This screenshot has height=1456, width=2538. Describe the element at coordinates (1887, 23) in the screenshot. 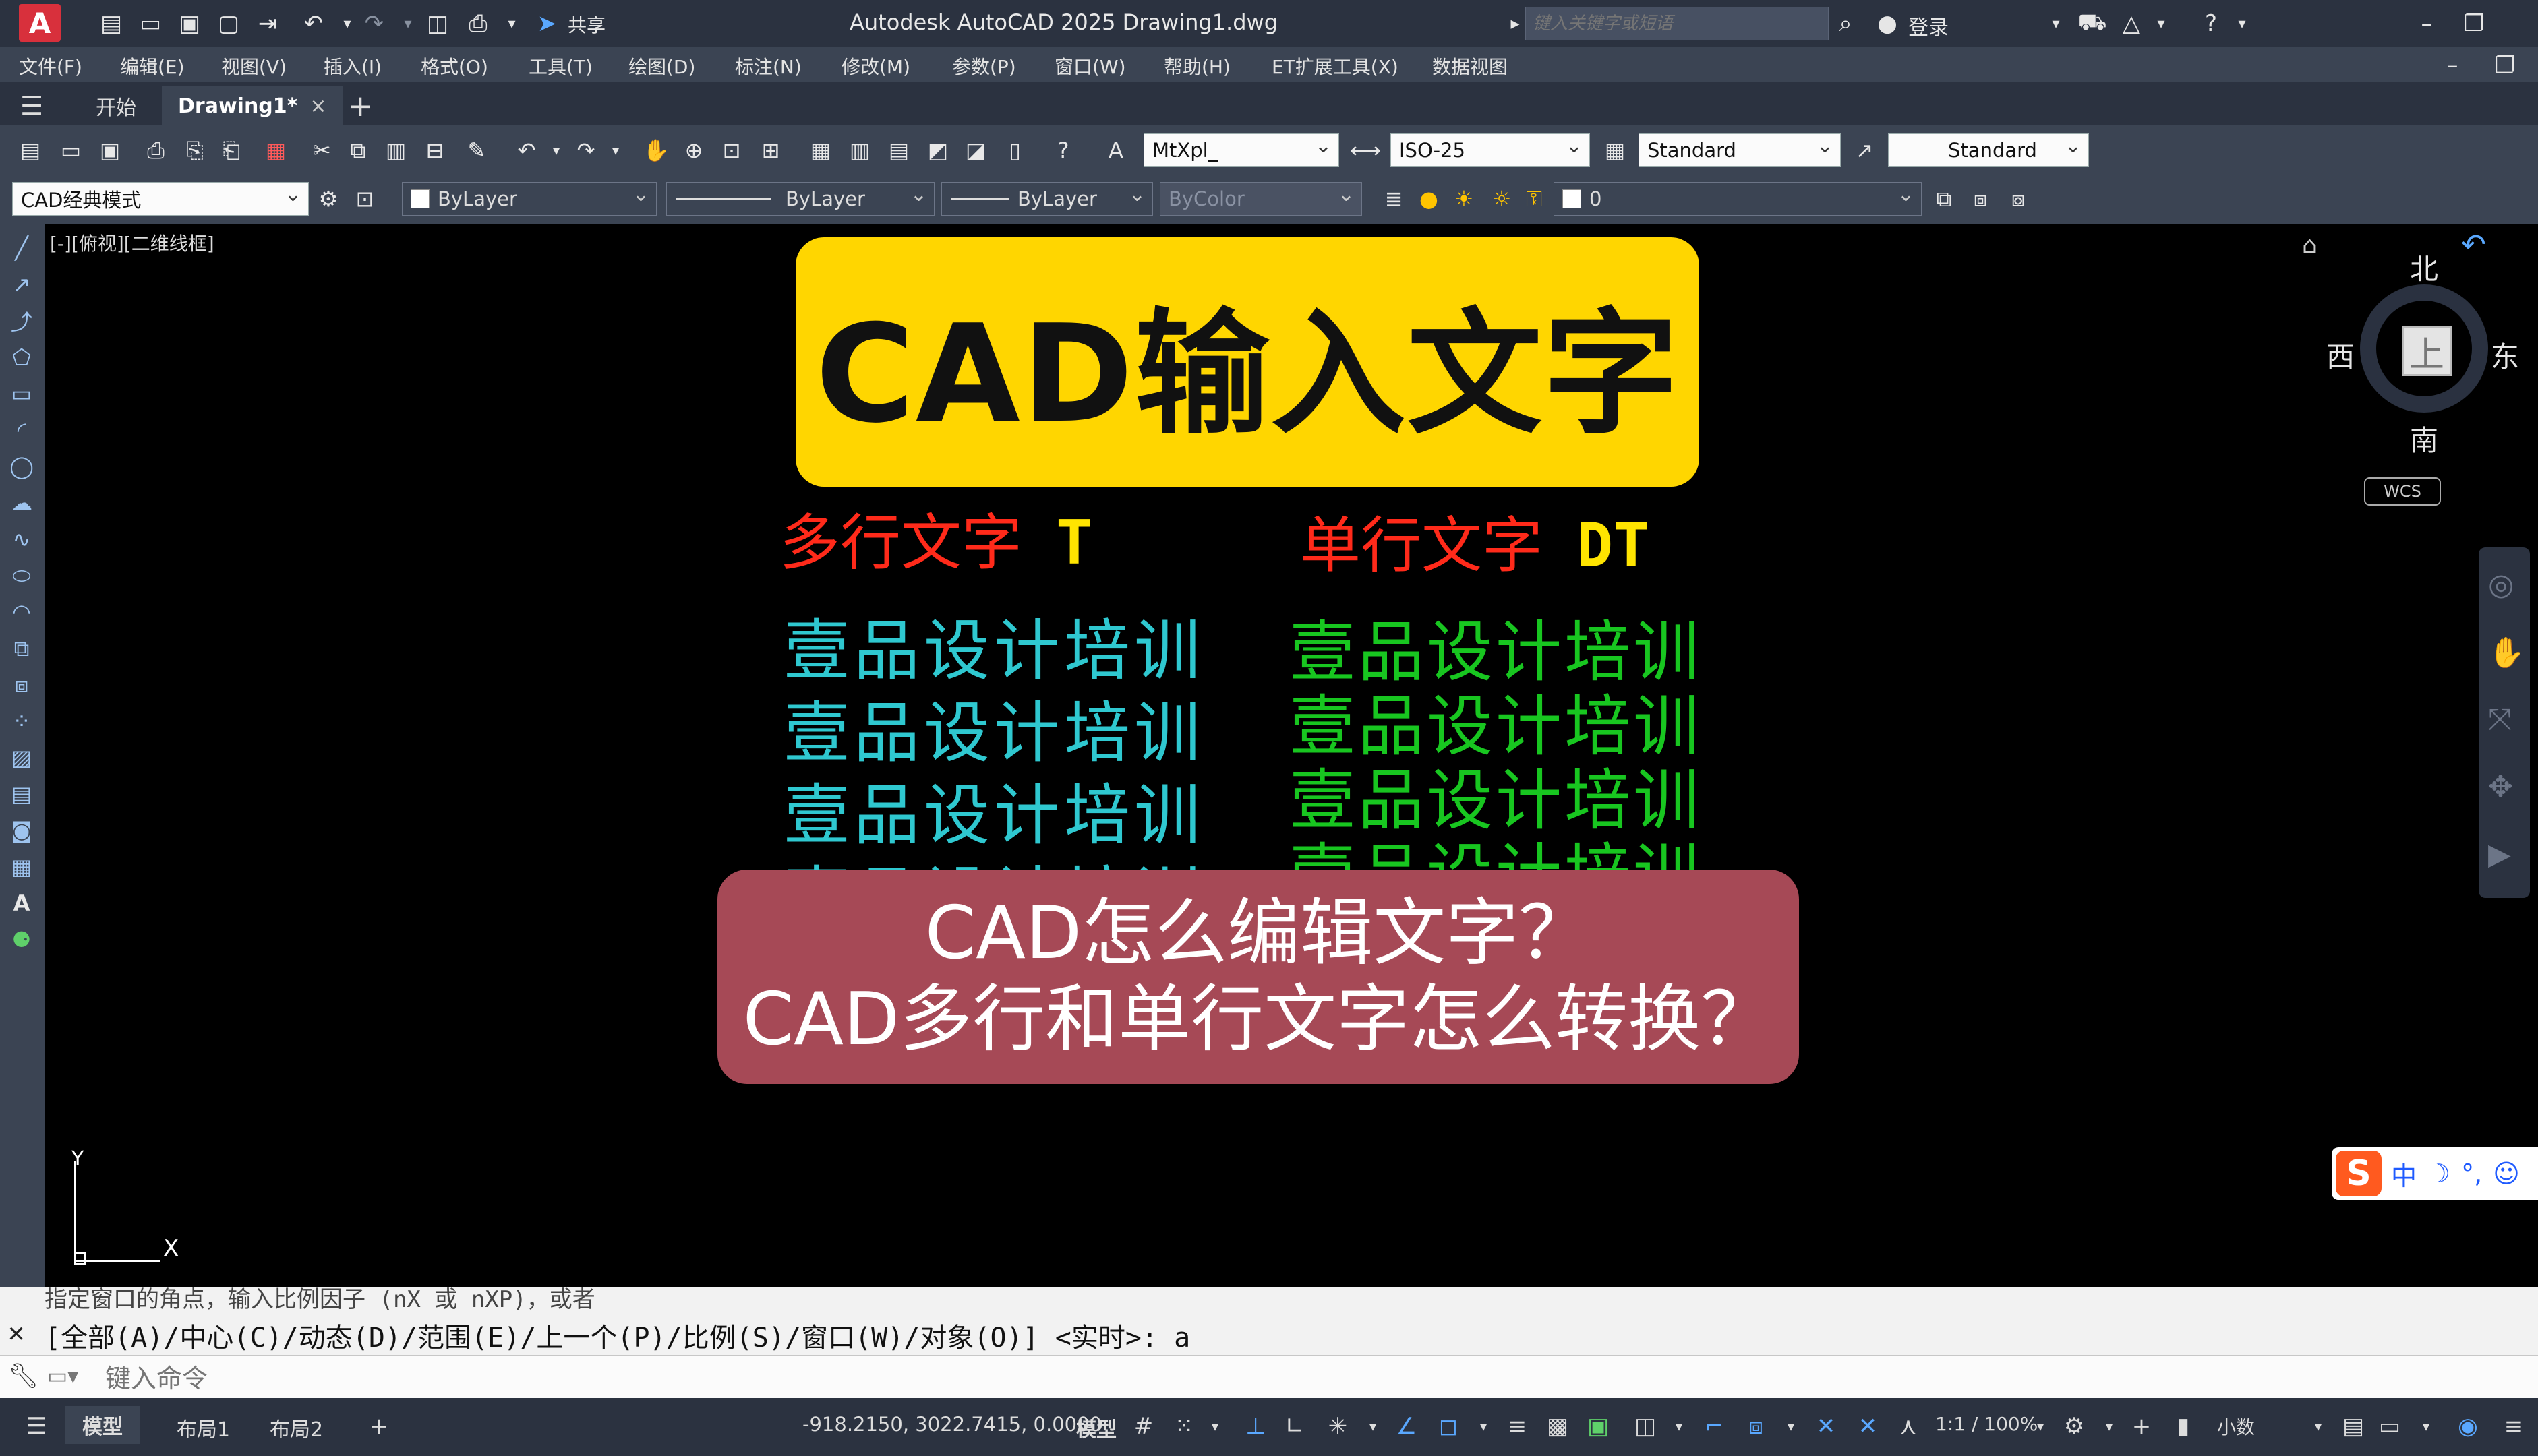

I see `user-icon: ●` at that location.